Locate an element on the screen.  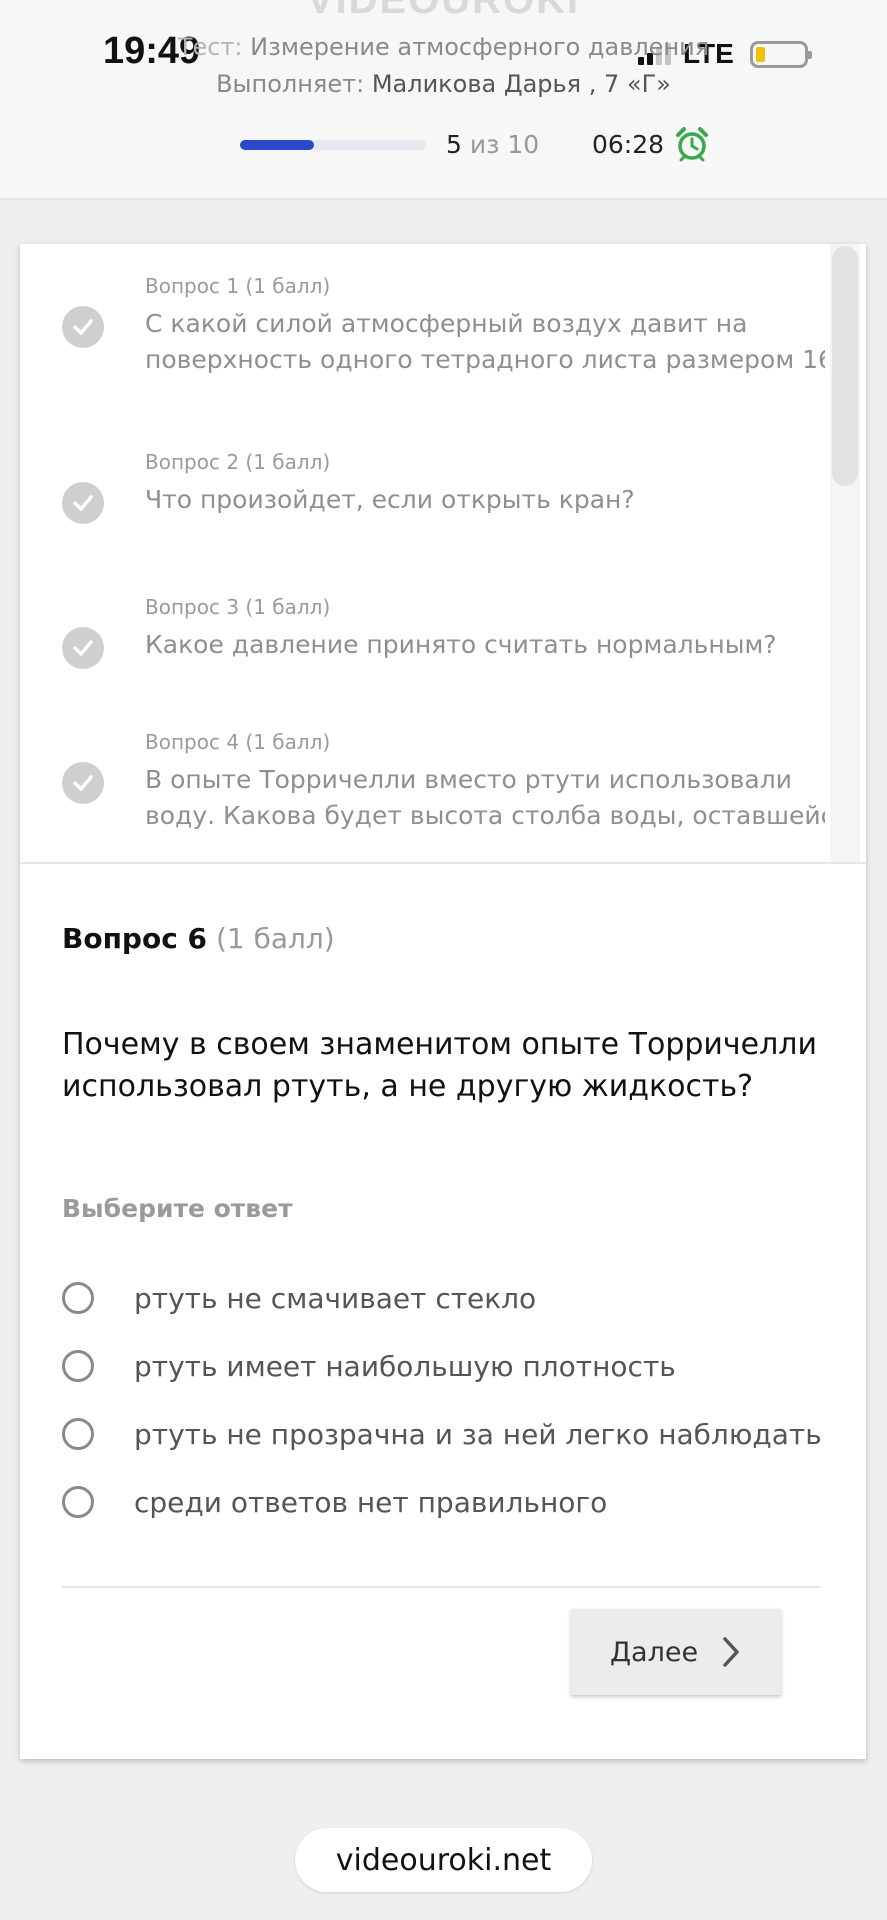
current-question-points: (1 балл) is located at coordinates (275, 938).